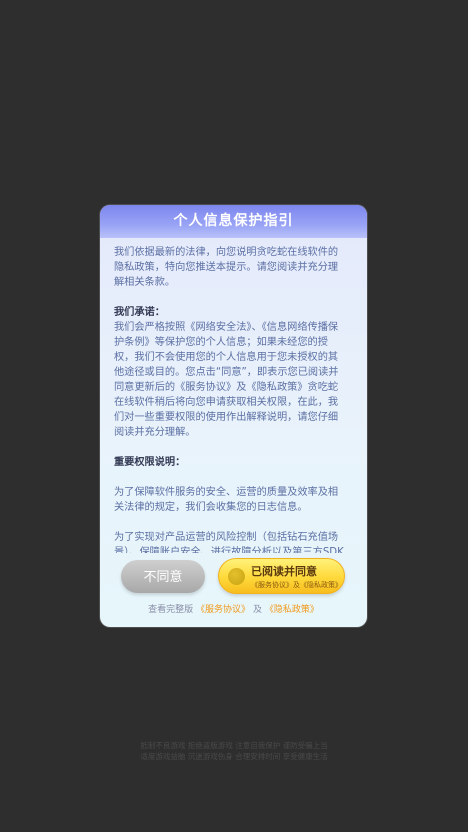 The width and height of the screenshot is (468, 832). Describe the element at coordinates (257, 610) in the screenshot. I see `footer-and: 及` at that location.